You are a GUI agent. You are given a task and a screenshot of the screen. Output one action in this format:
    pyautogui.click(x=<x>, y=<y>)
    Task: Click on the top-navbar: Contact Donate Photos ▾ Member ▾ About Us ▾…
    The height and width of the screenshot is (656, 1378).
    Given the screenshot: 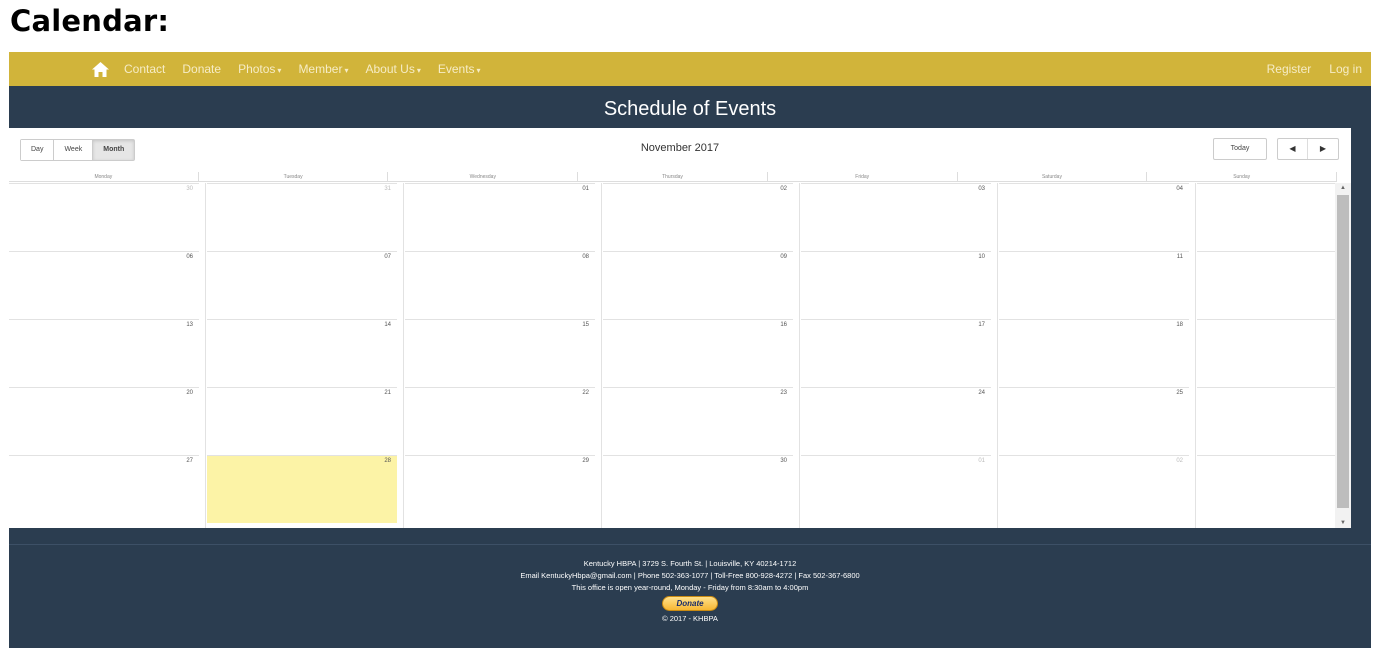 What is the action you would take?
    pyautogui.click(x=690, y=69)
    